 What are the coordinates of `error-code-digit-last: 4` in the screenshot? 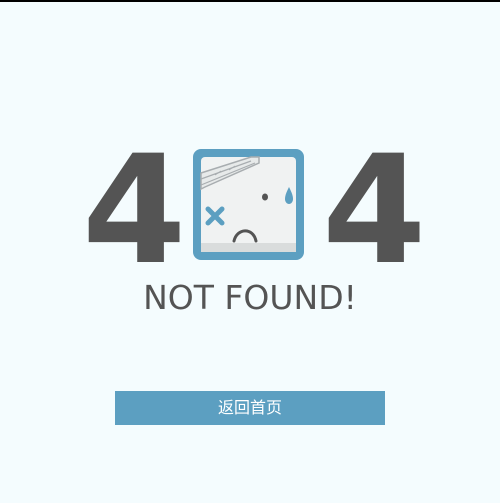 It's located at (374, 211).